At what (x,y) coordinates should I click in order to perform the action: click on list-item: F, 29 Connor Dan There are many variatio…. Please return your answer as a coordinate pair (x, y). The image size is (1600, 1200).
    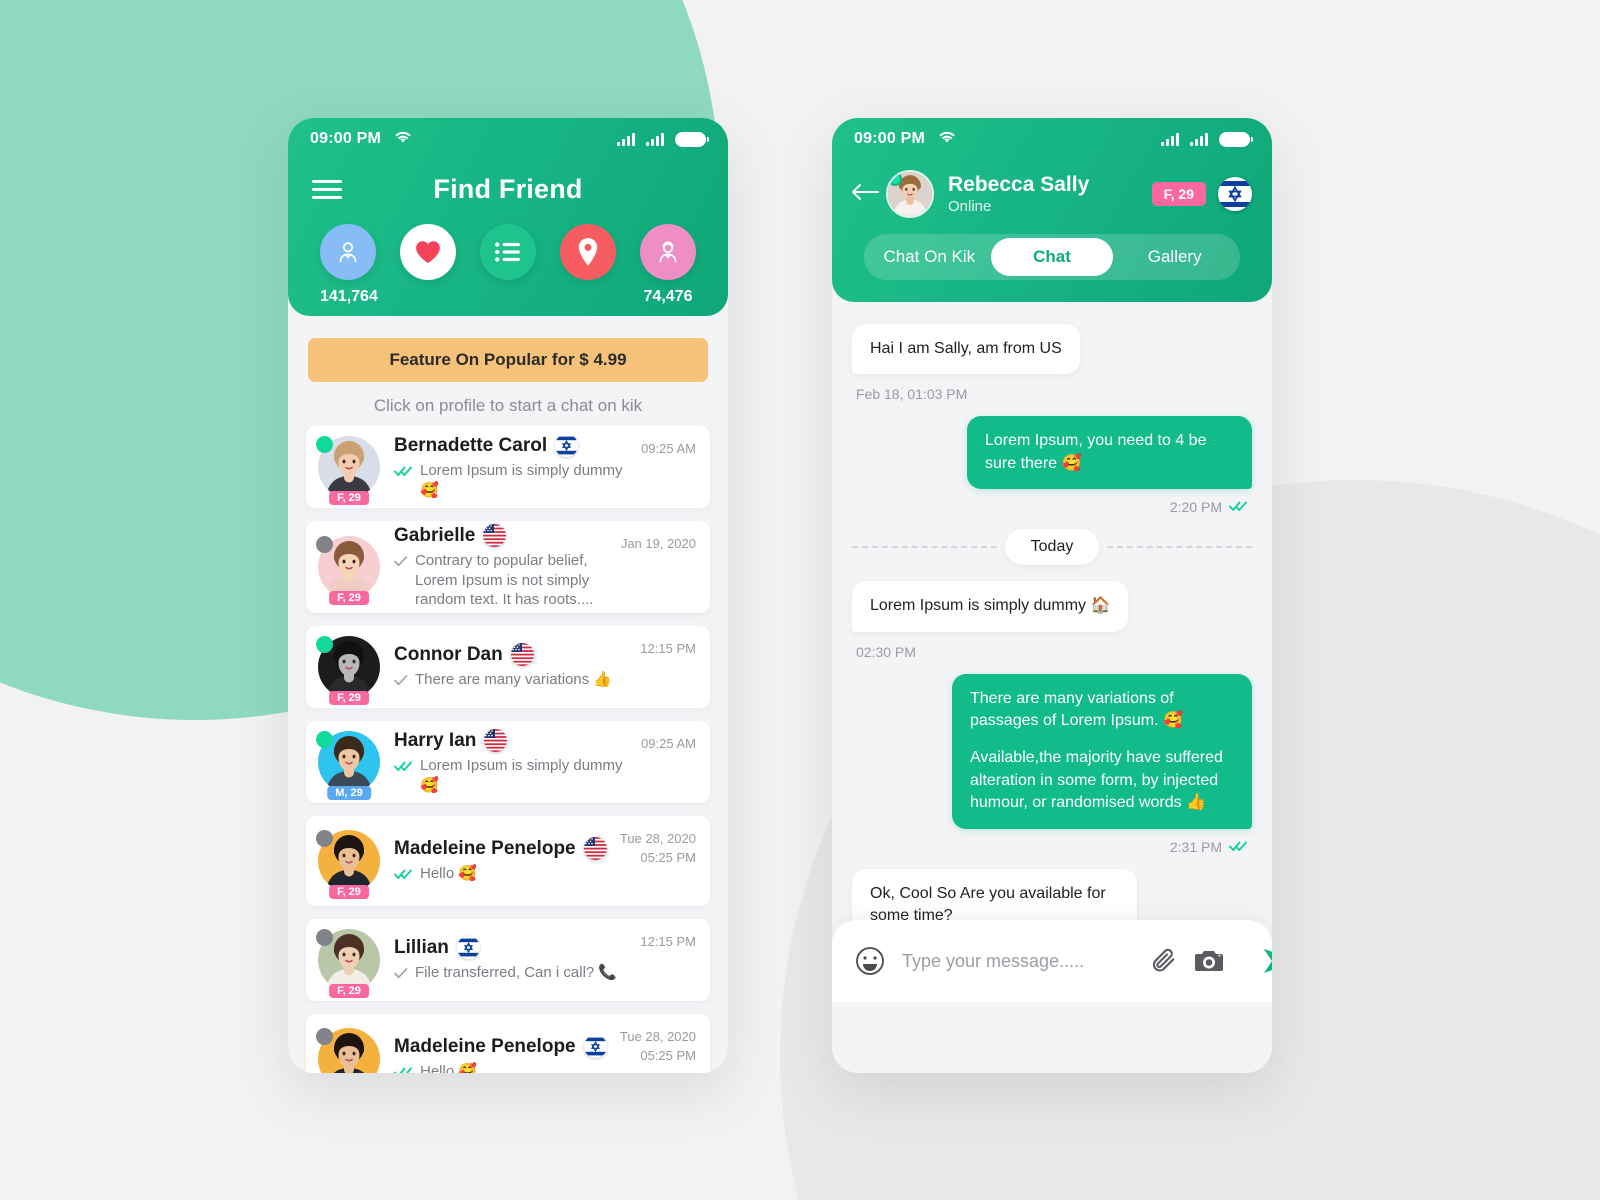
    Looking at the image, I should click on (508, 667).